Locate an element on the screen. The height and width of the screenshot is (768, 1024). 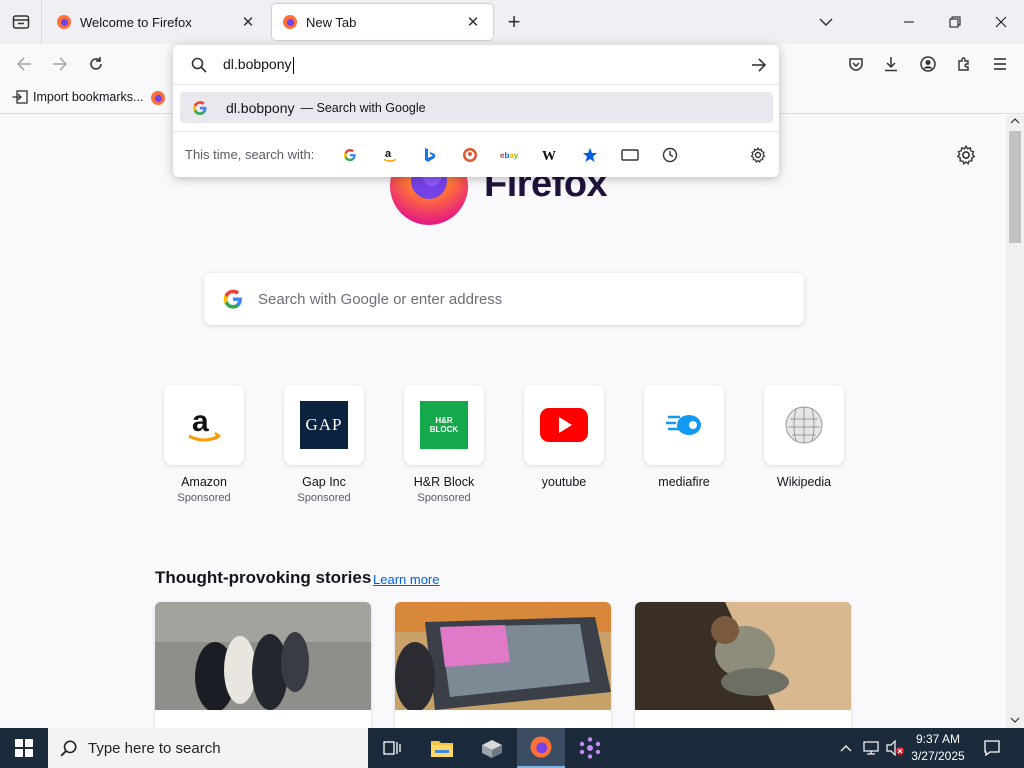
hrblock-icon: H&R BLOCK is located at coordinates (444, 425).